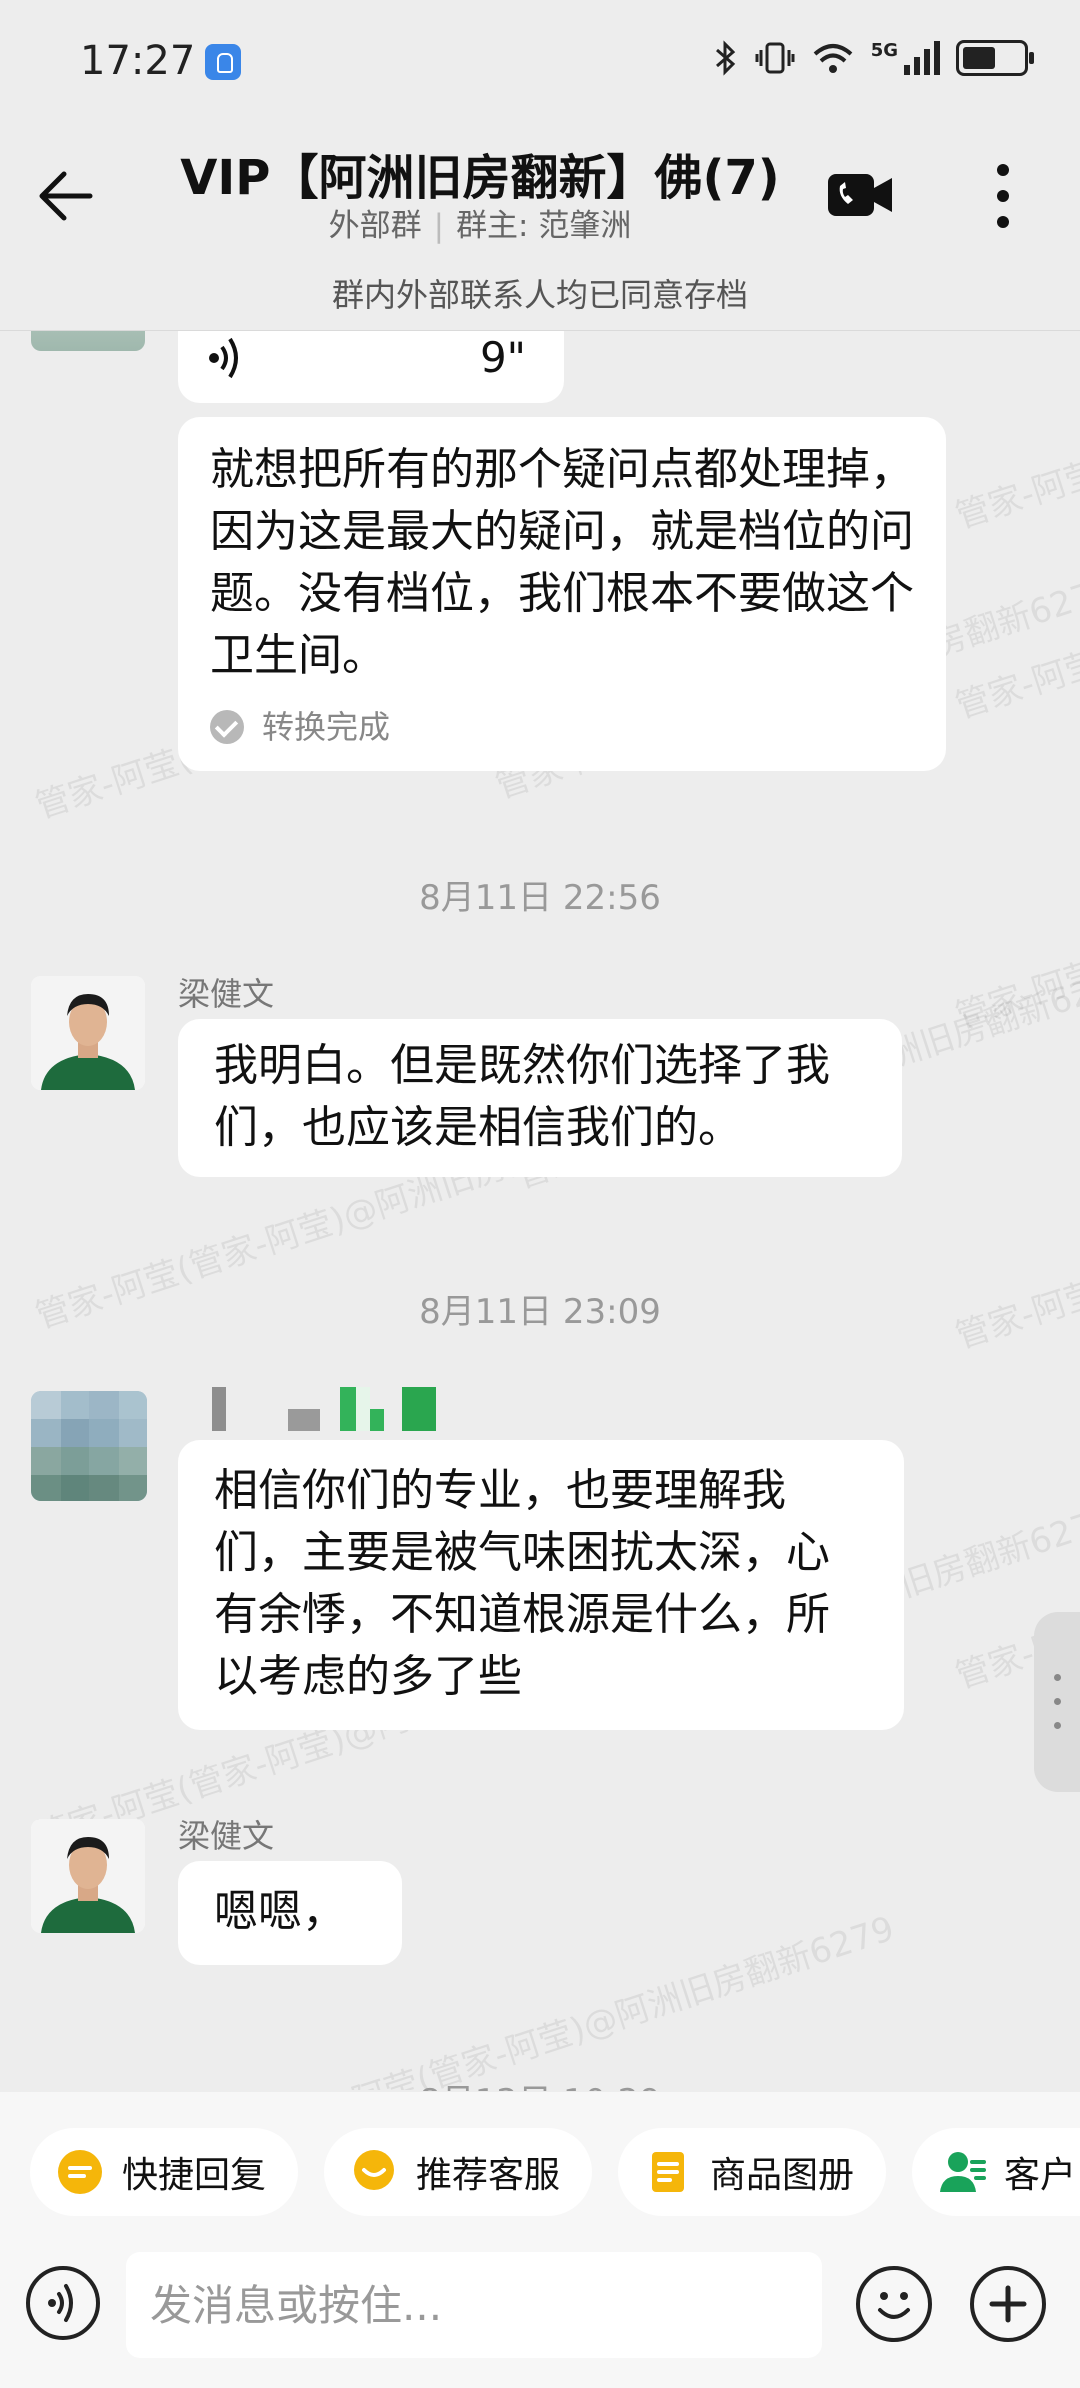 This screenshot has width=1080, height=2388. I want to click on app-notification-icon, so click(223, 62).